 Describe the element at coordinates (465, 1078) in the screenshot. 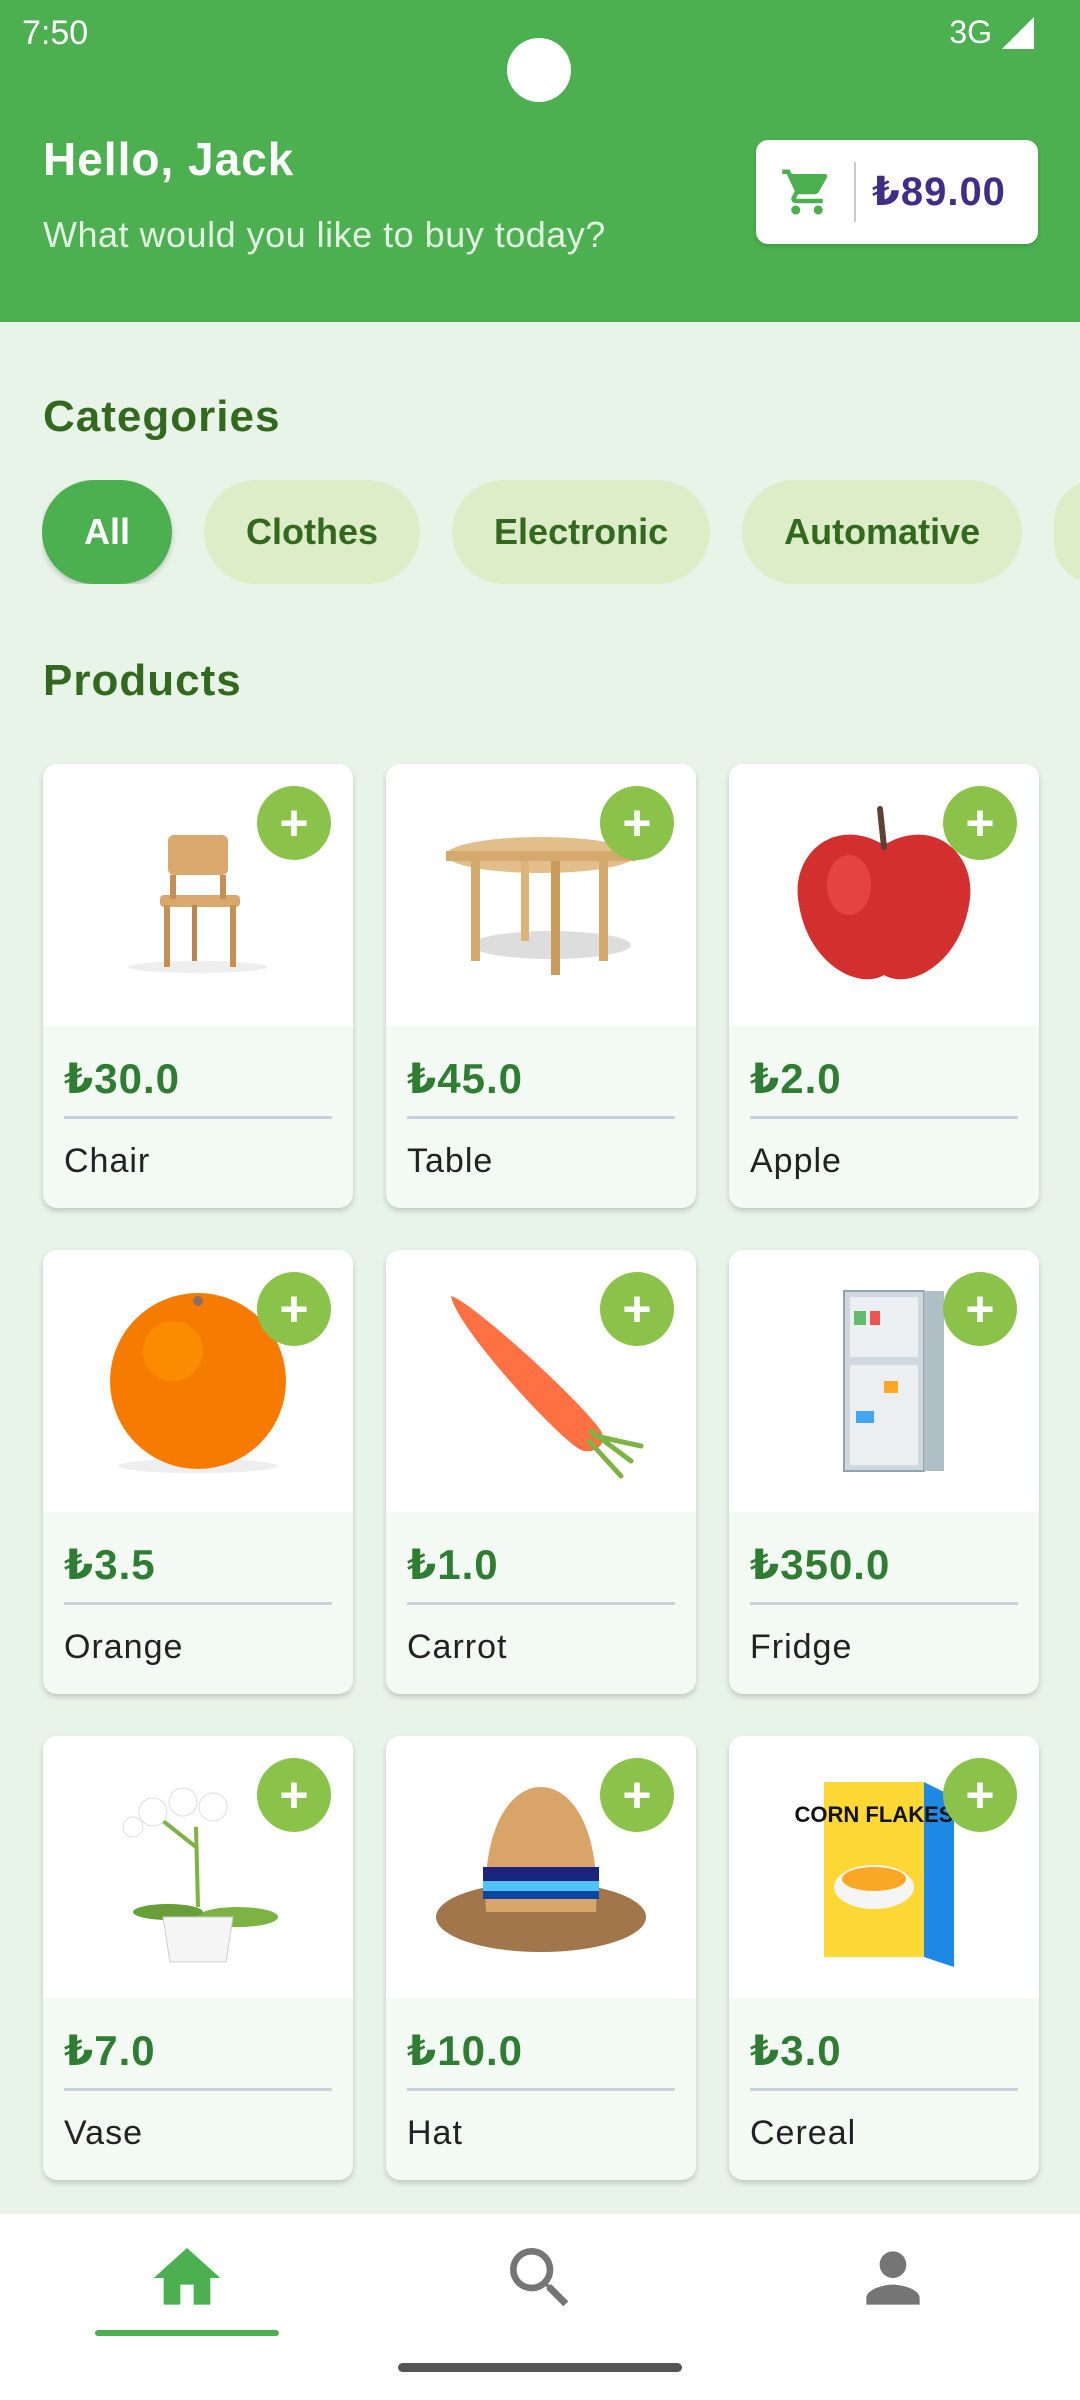

I see `product-price: ₺45.0` at that location.